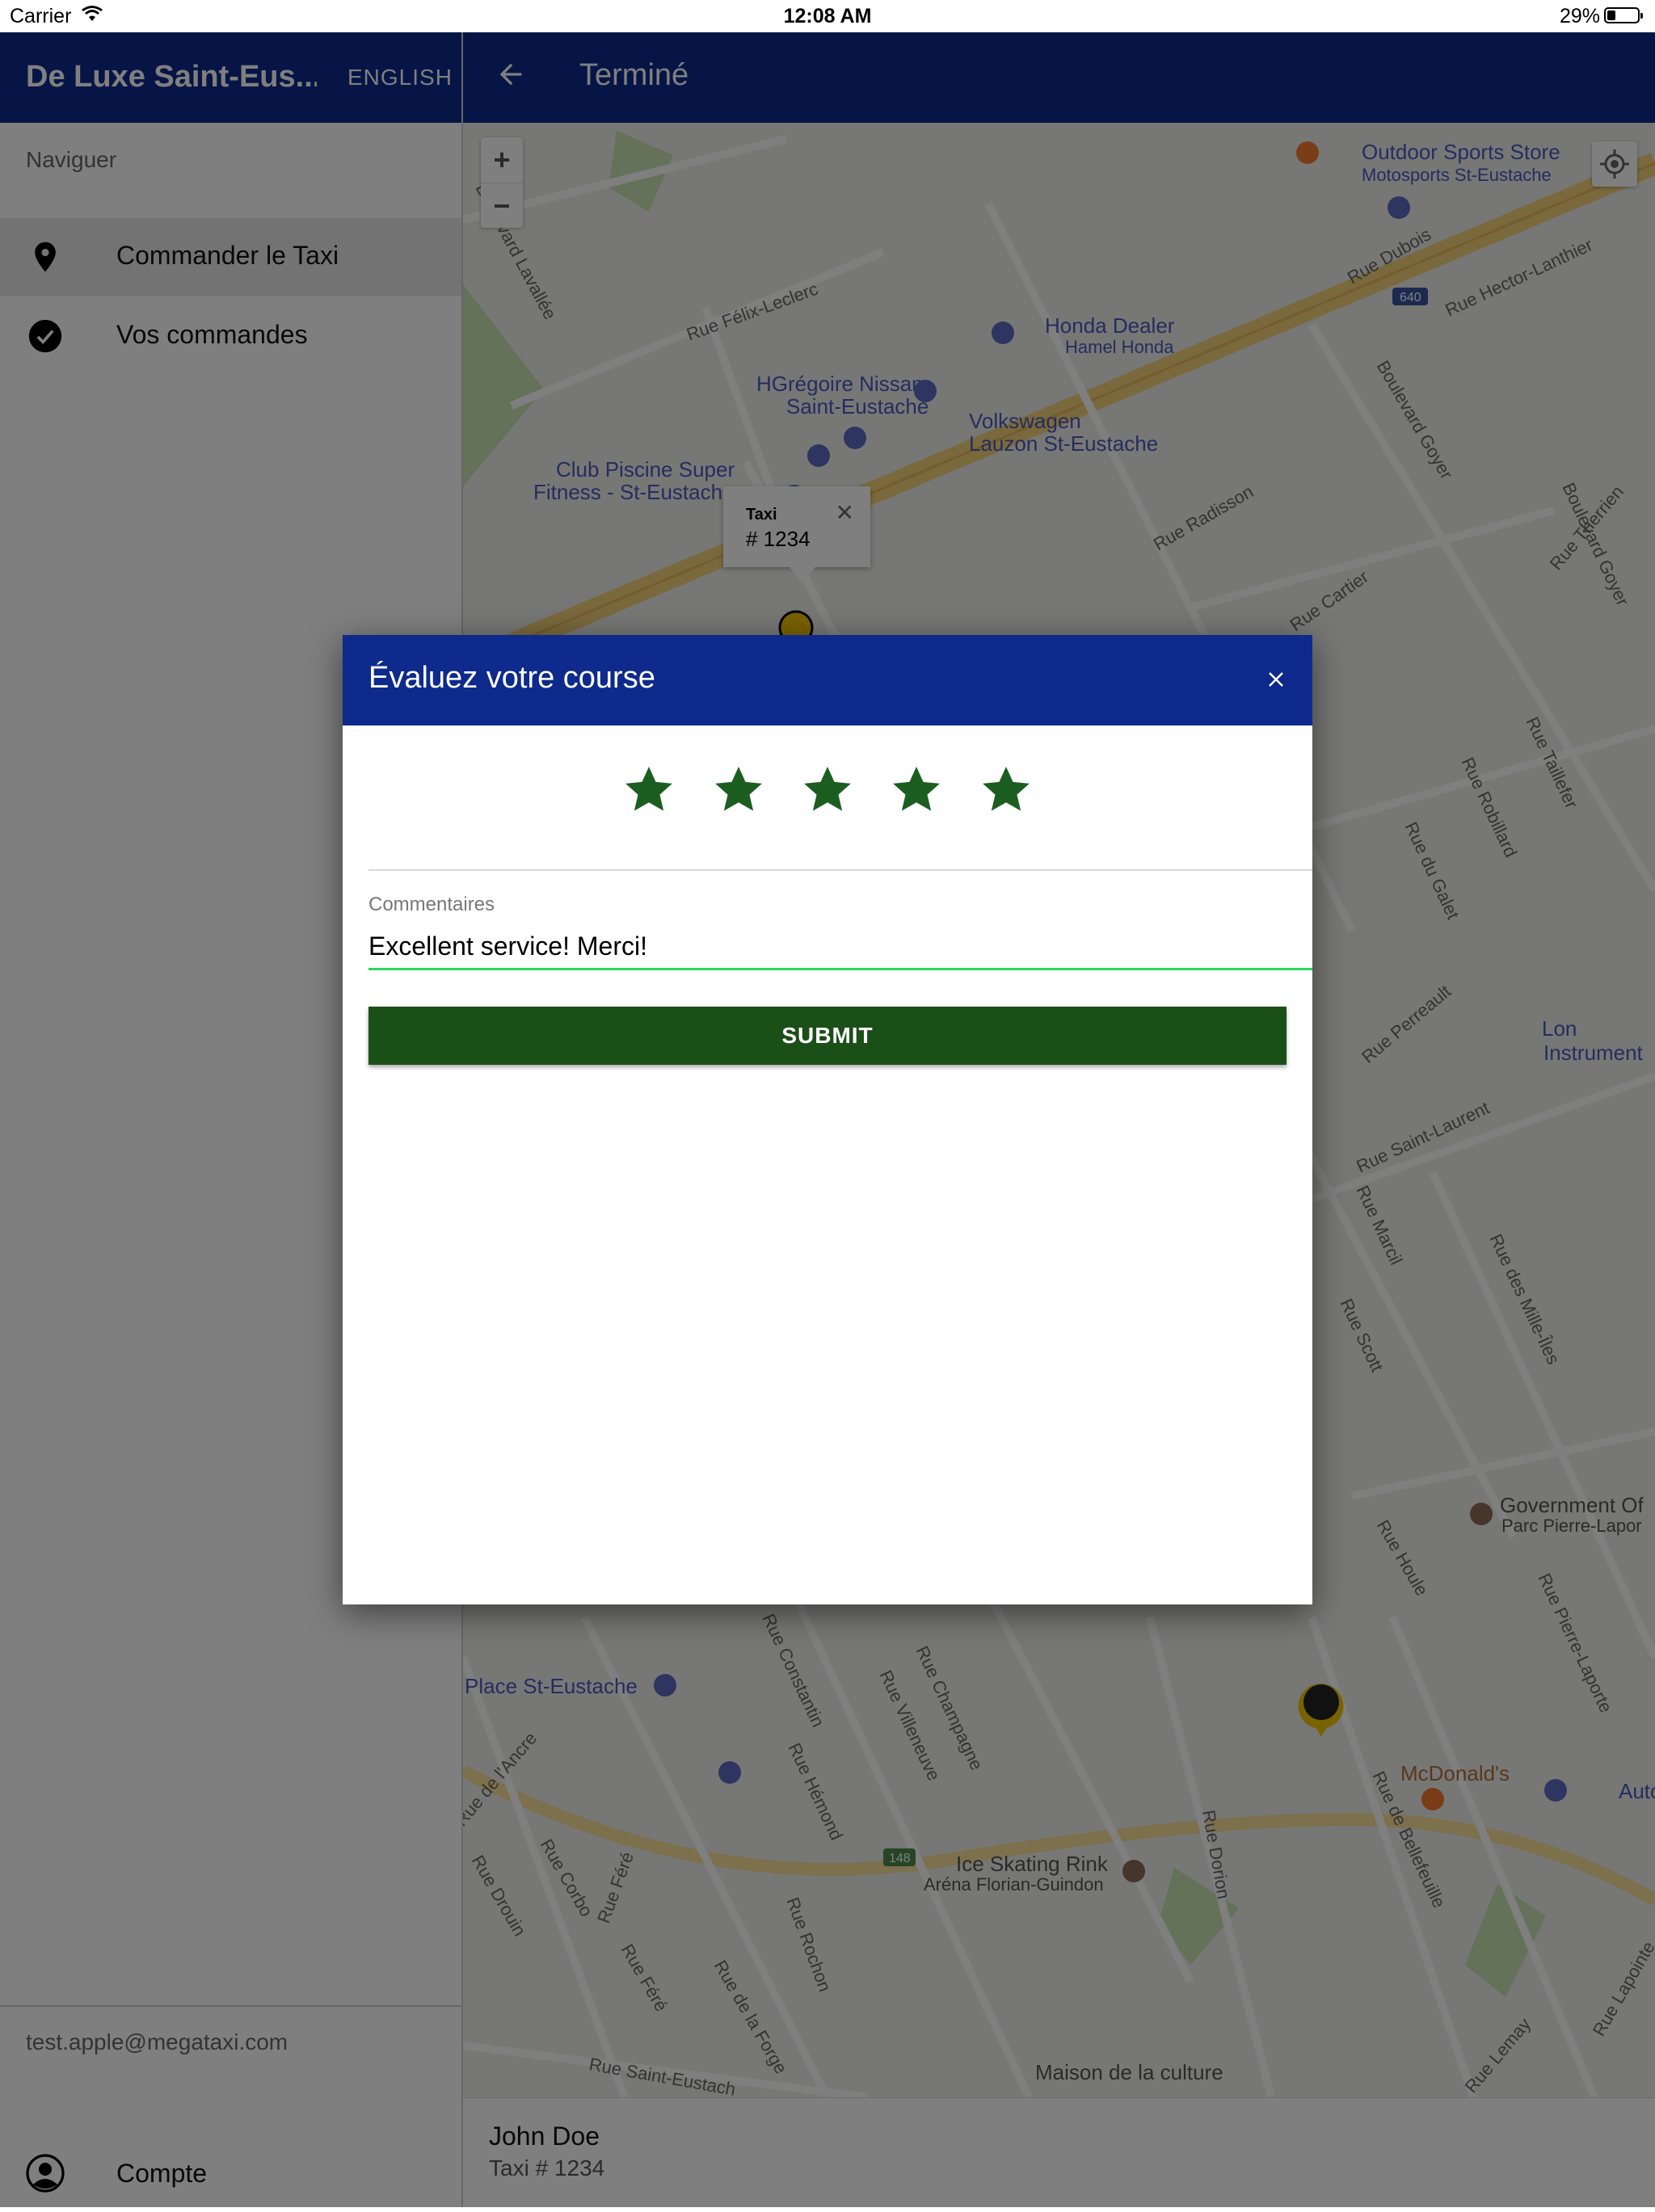 The image size is (1655, 2212). I want to click on modal-header: Évaluez votre course, so click(827, 680).